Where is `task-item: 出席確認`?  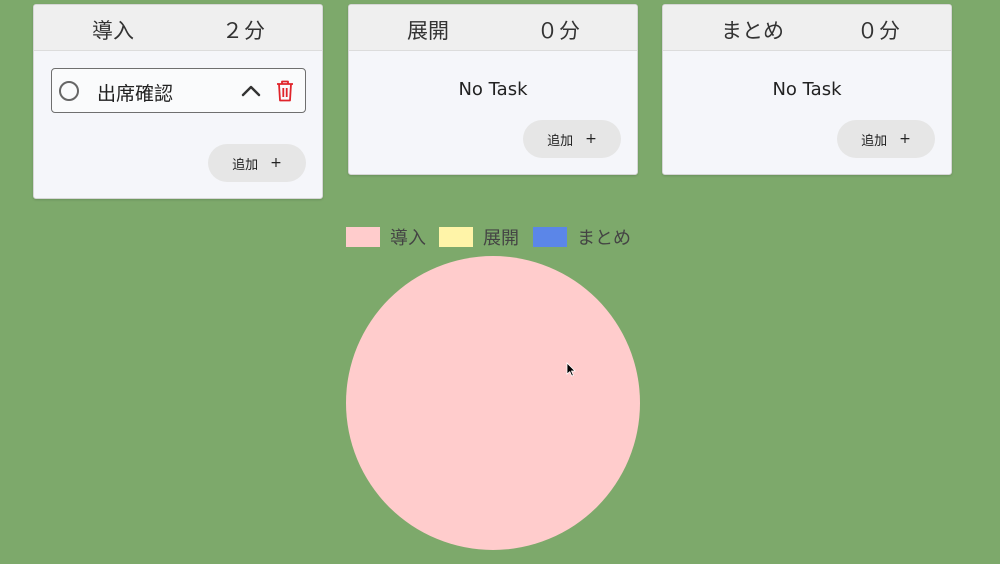 task-item: 出席確認 is located at coordinates (178, 90).